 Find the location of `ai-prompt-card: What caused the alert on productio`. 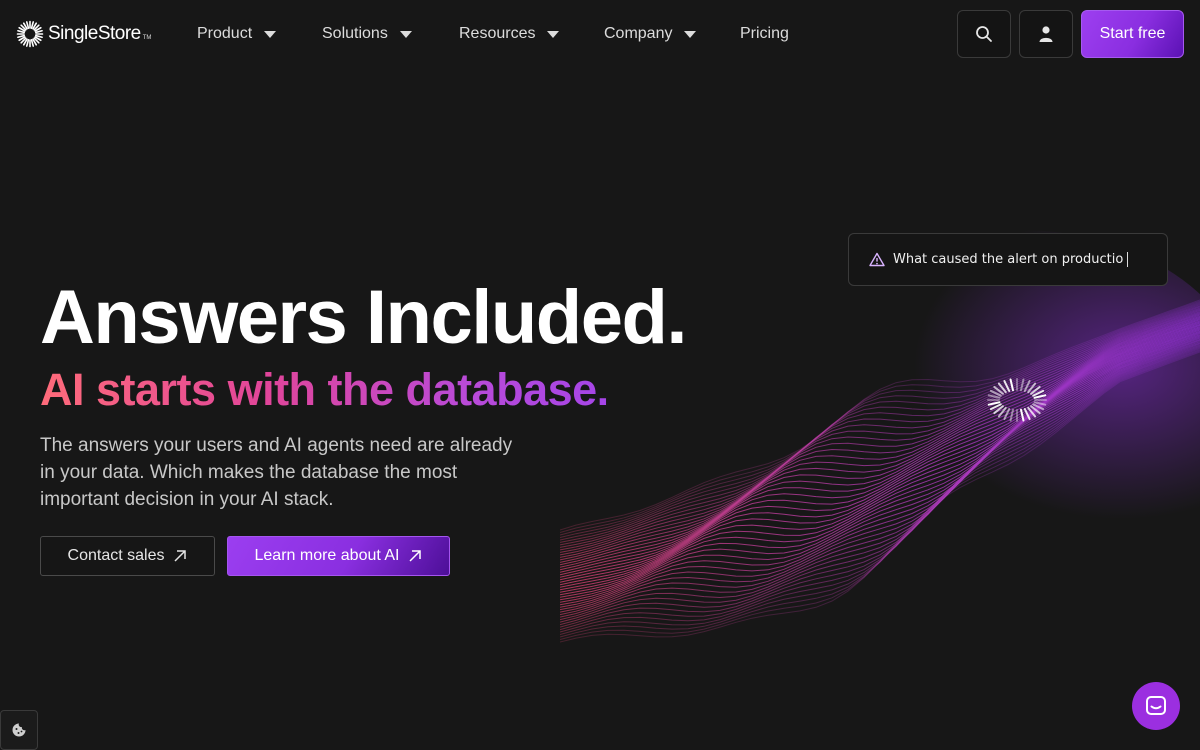

ai-prompt-card: What caused the alert on productio is located at coordinates (1008, 259).